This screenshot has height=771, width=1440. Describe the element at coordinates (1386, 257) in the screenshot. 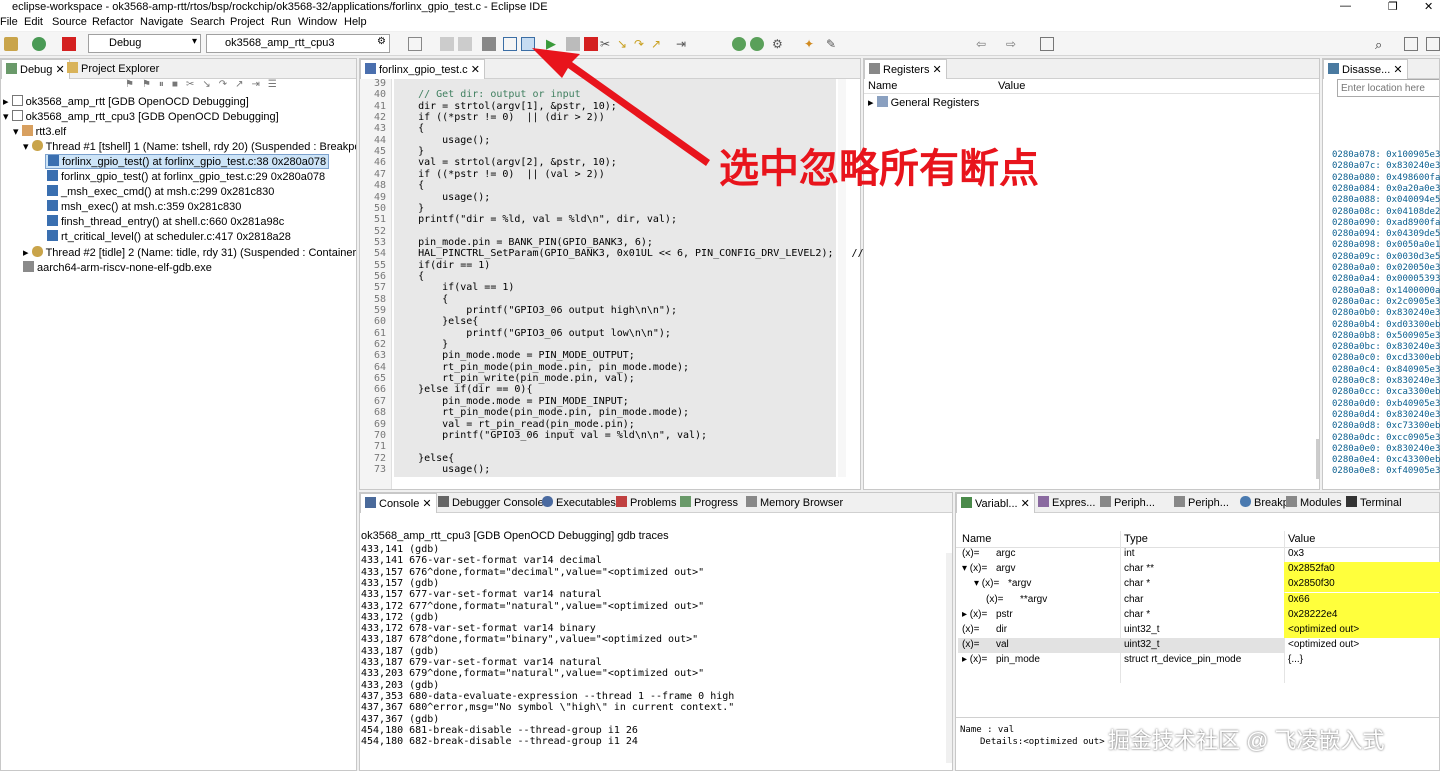

I see `disassembly-row: 0280a09c: 0x0030d3e5` at that location.